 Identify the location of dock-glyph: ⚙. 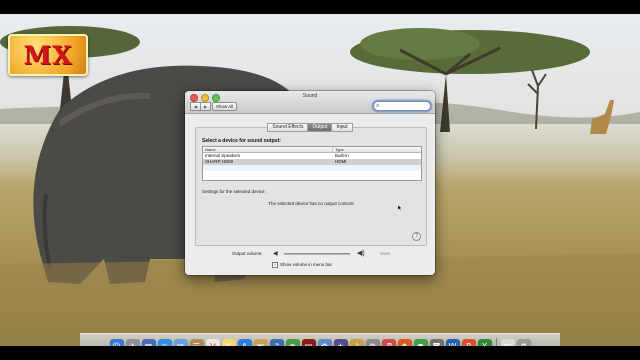
(372, 344).